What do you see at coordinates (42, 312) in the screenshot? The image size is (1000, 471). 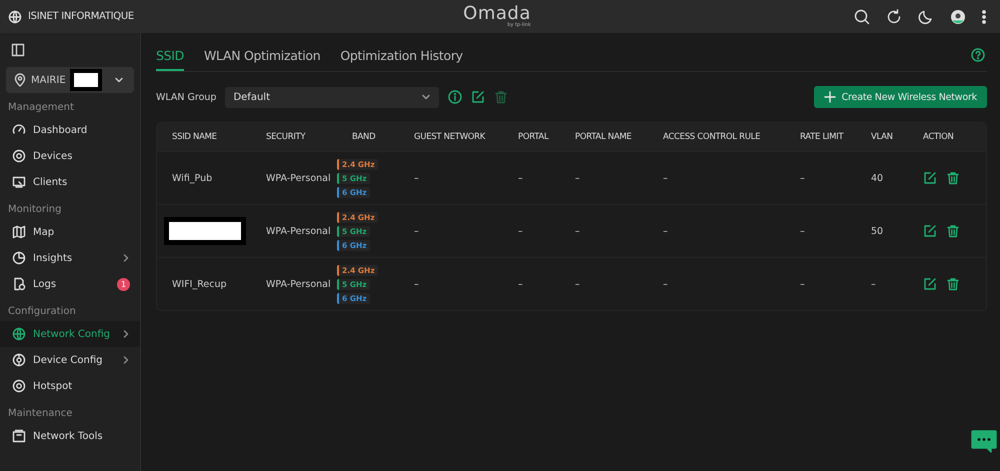 I see `section-heading: Configuration` at bounding box center [42, 312].